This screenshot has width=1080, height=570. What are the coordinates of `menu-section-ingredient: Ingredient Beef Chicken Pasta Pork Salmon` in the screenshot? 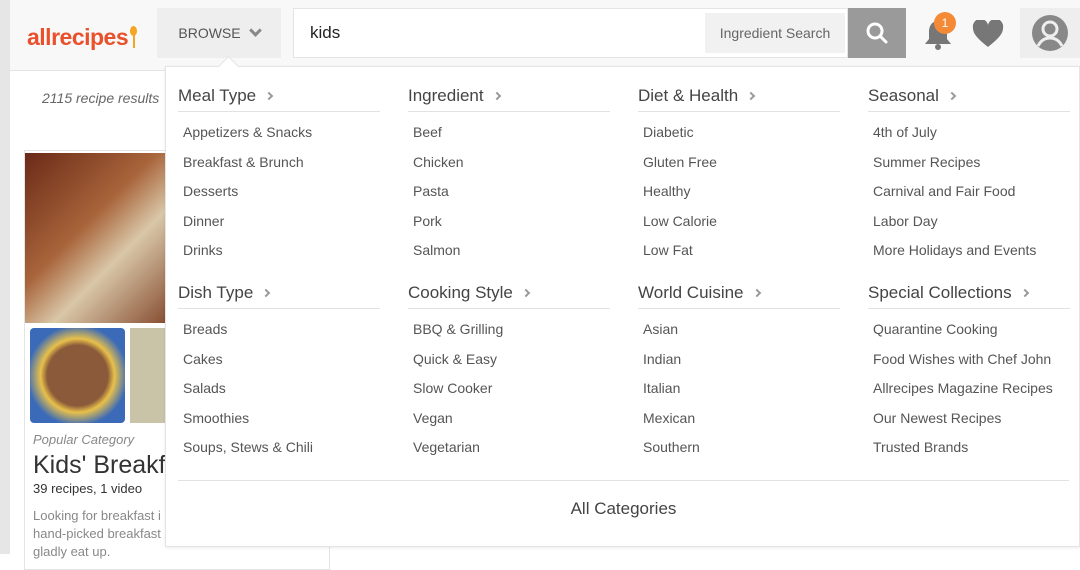 It's located at (509, 175).